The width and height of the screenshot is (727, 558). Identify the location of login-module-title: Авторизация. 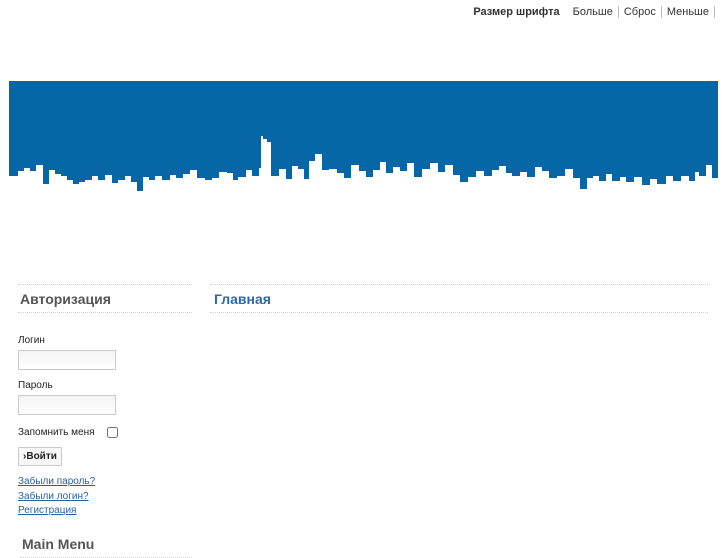
(105, 298).